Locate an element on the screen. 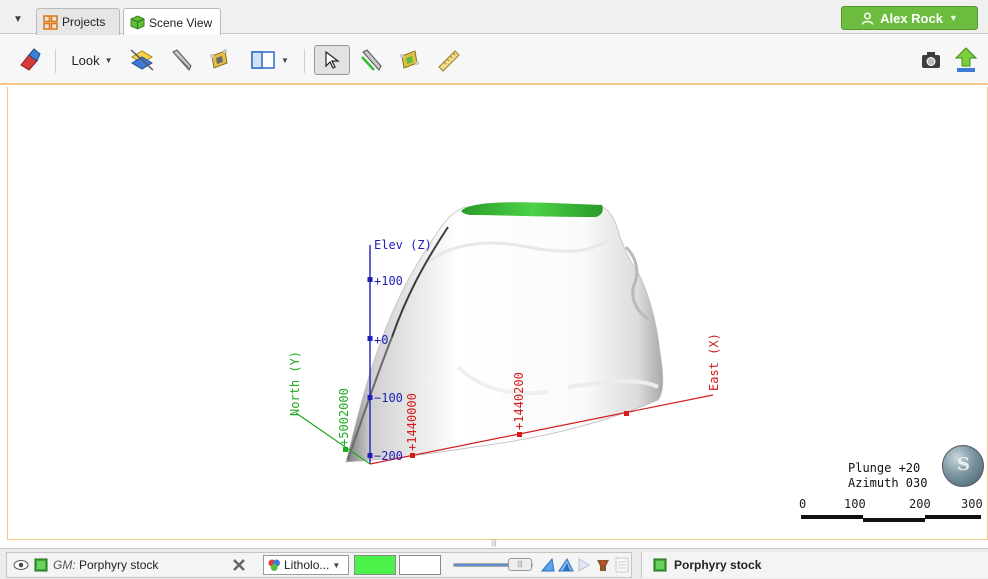 This screenshot has width=988, height=579. scene-toolbar: Look ▼ ▼ is located at coordinates (494, 60).